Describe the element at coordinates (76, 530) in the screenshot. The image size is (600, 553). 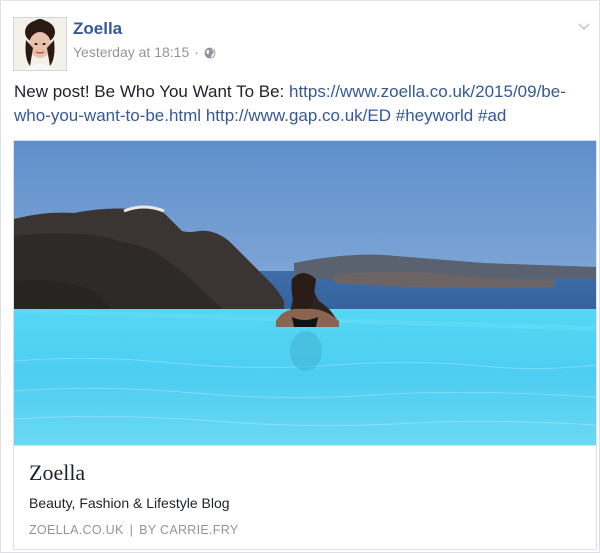
I see `attachment-domain: ZOELLA.CO.UK` at that location.